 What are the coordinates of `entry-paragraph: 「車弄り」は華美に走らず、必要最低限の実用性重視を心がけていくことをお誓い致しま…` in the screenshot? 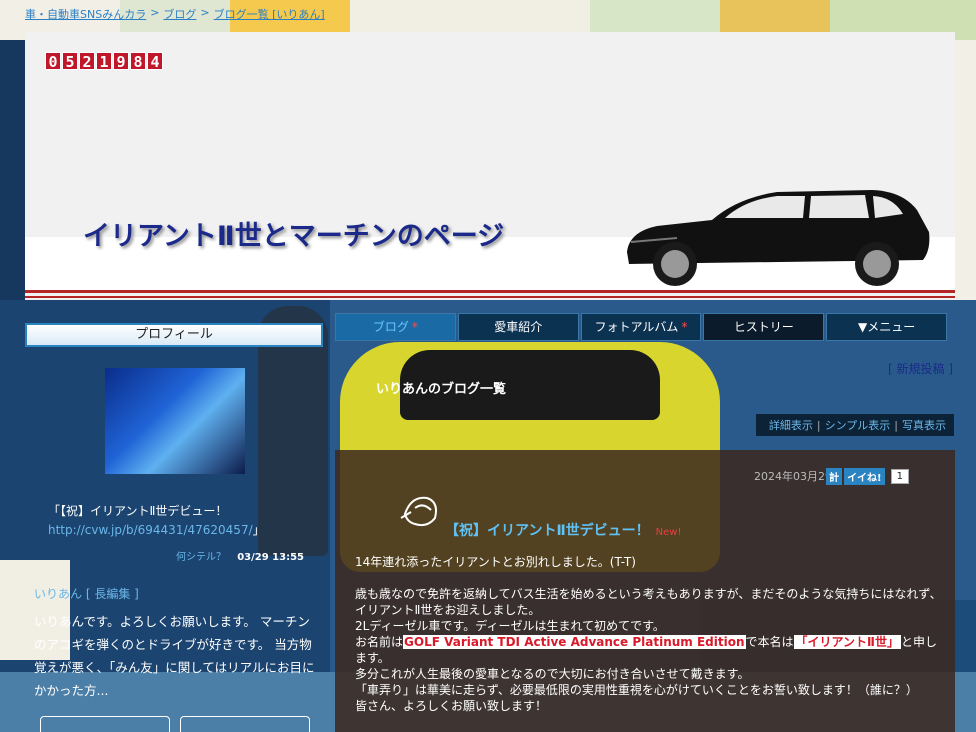 It's located at (636, 690).